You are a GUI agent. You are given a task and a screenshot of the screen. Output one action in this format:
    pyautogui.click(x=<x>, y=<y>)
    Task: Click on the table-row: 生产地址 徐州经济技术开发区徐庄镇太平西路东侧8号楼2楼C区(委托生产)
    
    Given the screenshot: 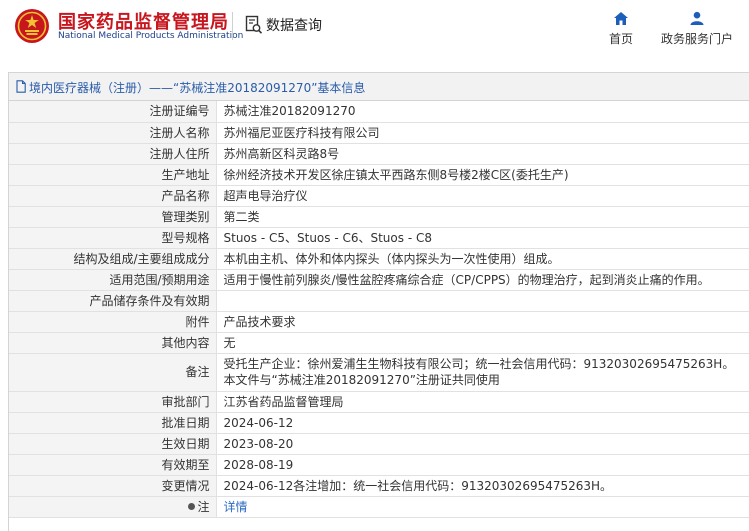 What is the action you would take?
    pyautogui.click(x=379, y=175)
    